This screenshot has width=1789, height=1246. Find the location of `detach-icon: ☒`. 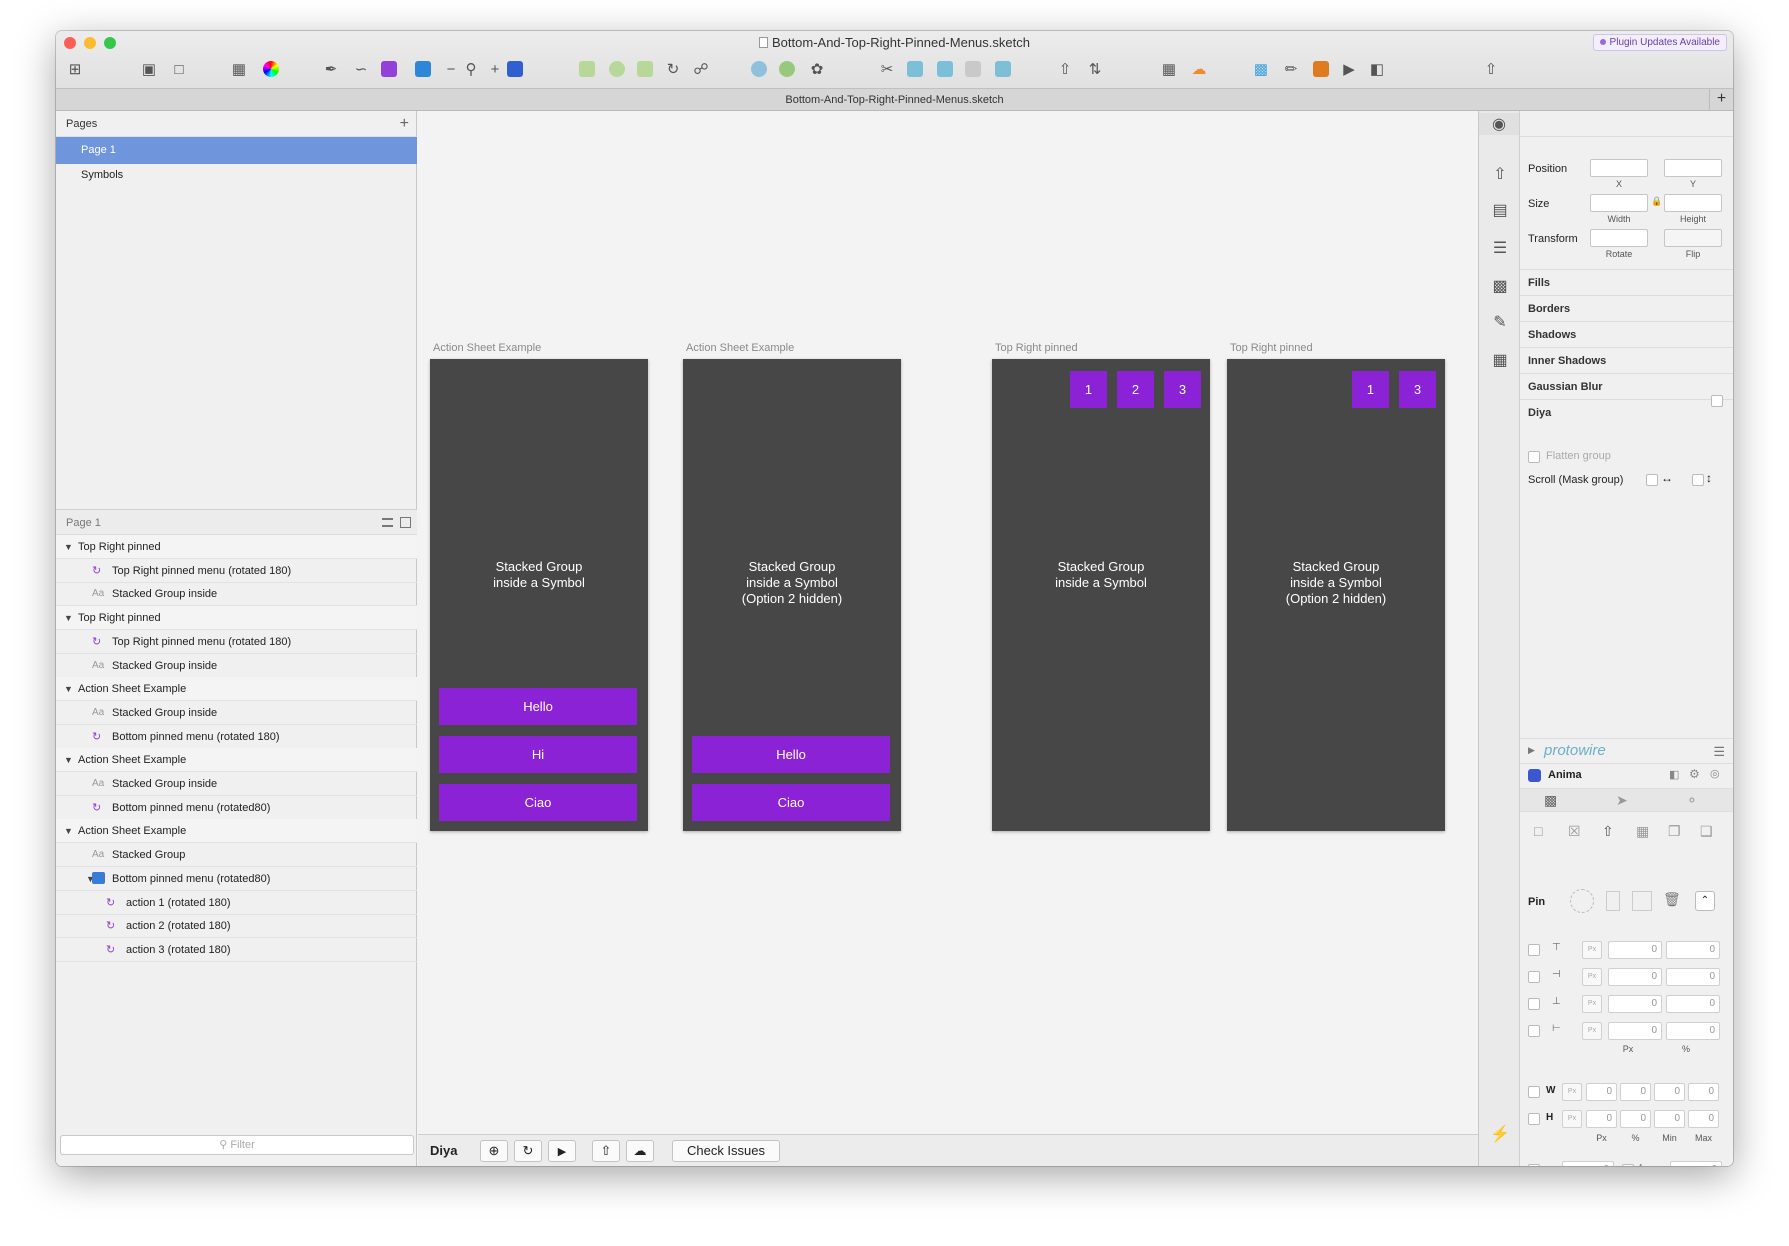

detach-icon: ☒ is located at coordinates (1574, 831).